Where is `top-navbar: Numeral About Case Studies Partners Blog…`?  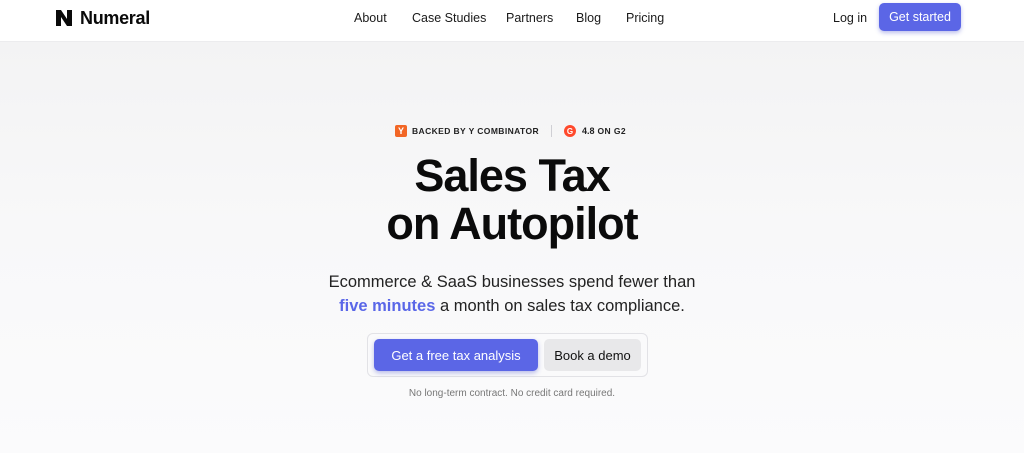 top-navbar: Numeral About Case Studies Partners Blog… is located at coordinates (512, 21).